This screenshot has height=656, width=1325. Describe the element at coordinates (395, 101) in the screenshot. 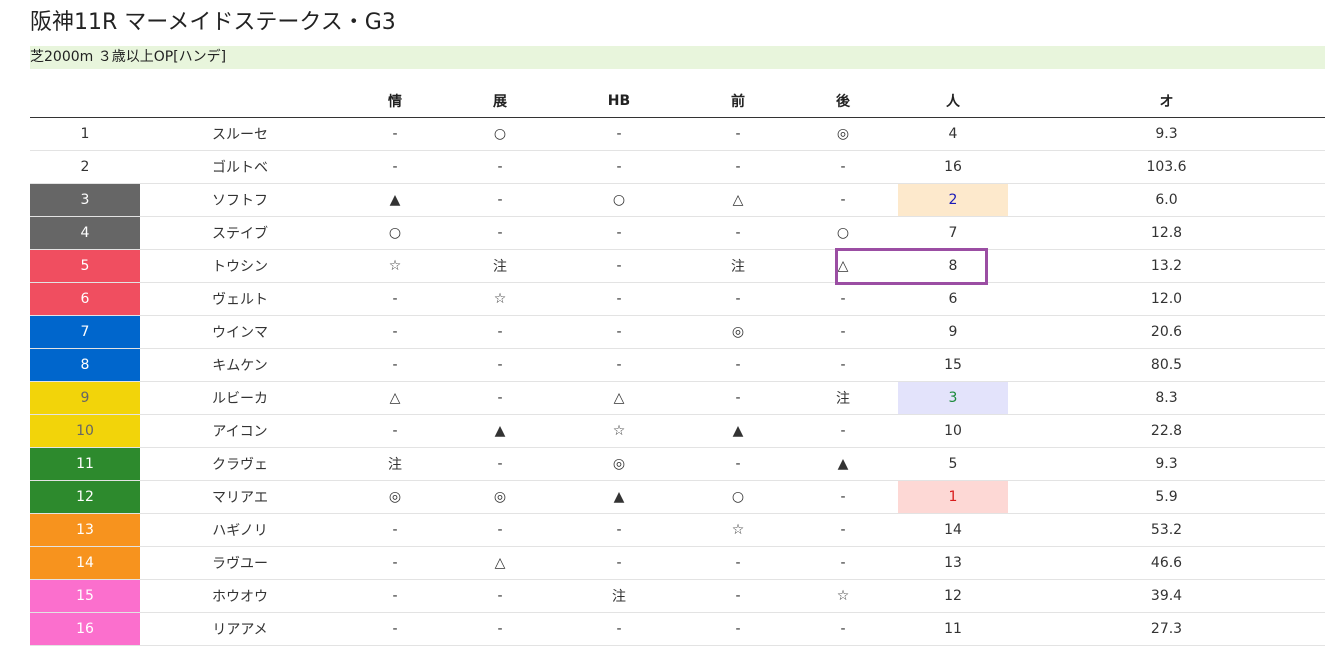

I see `header-jo: 情` at that location.